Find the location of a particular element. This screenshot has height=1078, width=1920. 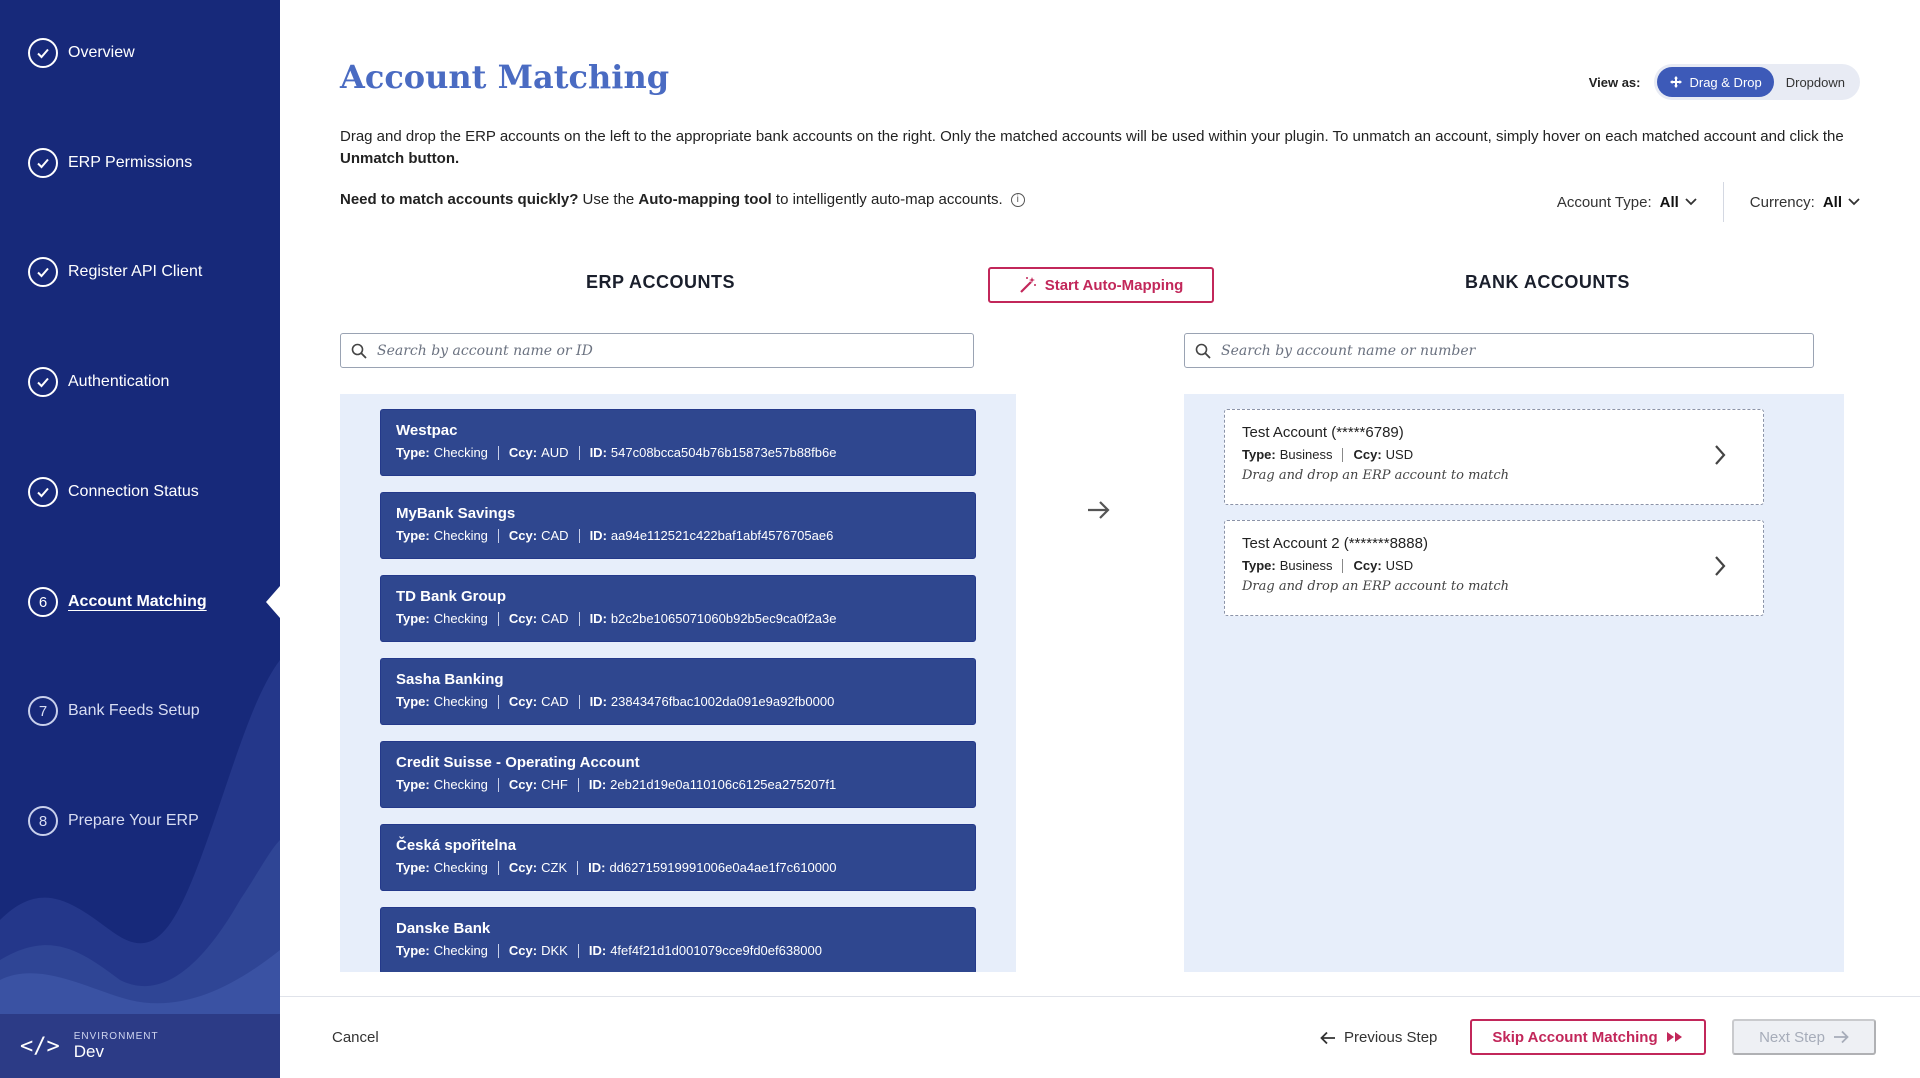

erp-account-name: MyBank Savings is located at coordinates (456, 513).